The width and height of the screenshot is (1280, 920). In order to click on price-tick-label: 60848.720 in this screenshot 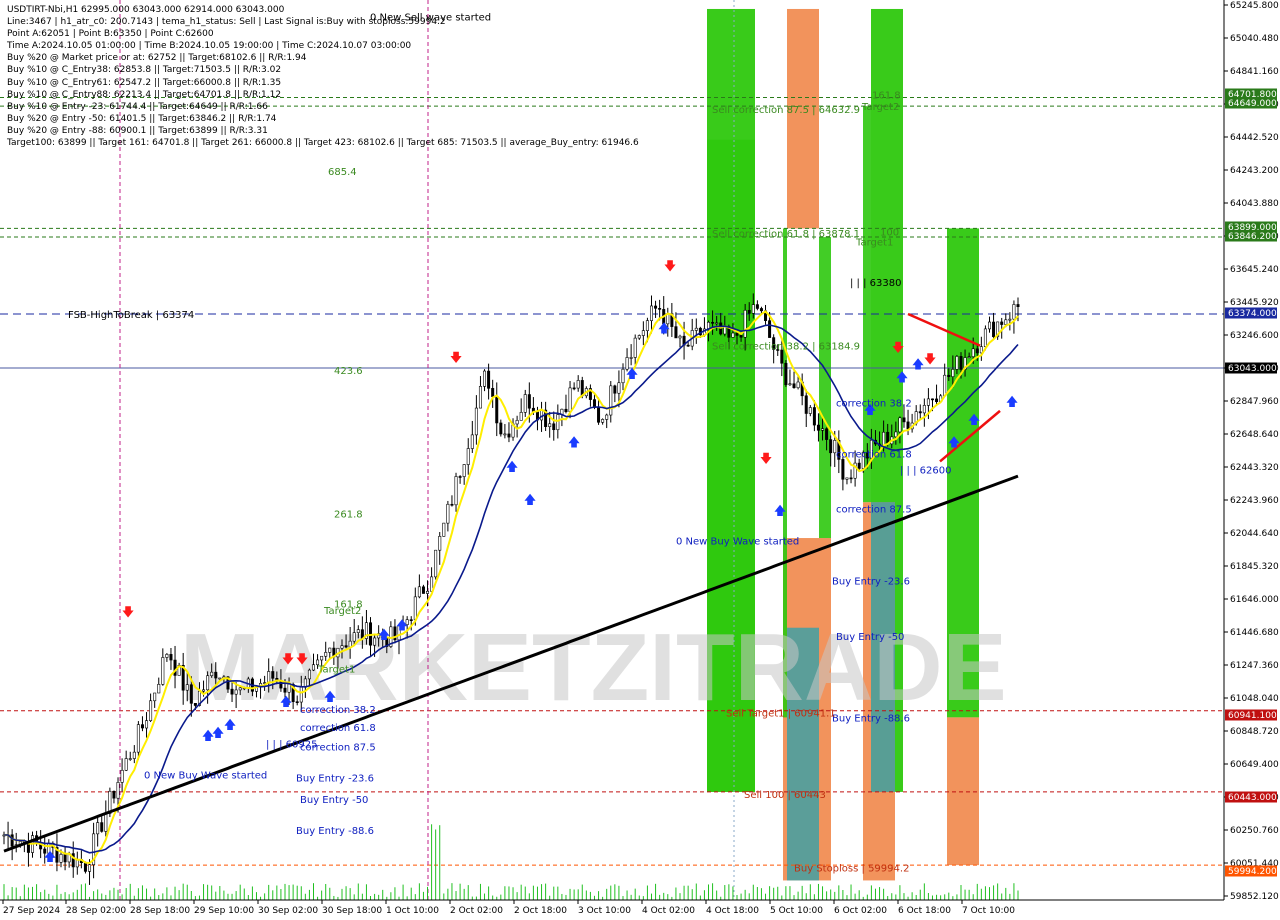, I will do `click(1254, 732)`.